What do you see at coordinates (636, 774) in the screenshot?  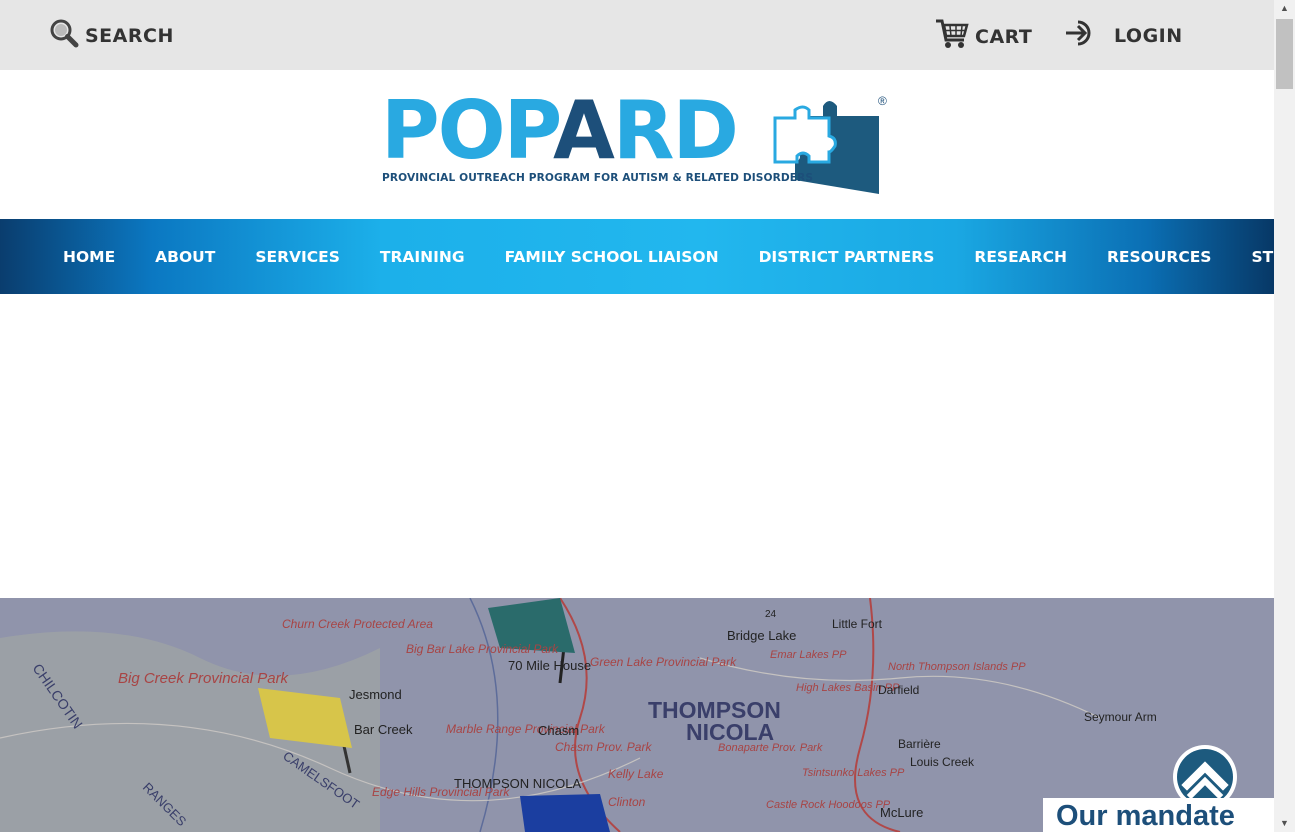 I see `map-label: Kelly Lake` at bounding box center [636, 774].